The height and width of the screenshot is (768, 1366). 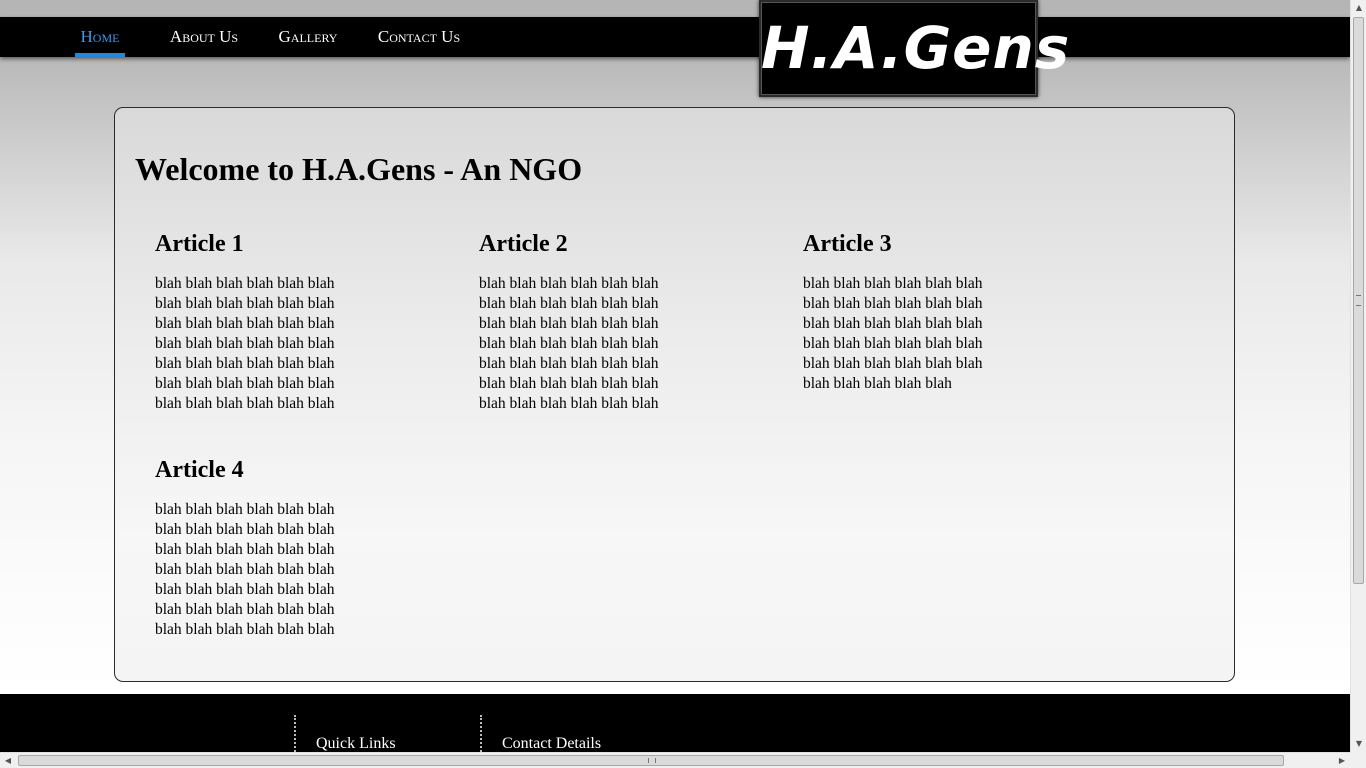 What do you see at coordinates (675, 723) in the screenshot?
I see `site-footer: Quick Links Contact Details` at bounding box center [675, 723].